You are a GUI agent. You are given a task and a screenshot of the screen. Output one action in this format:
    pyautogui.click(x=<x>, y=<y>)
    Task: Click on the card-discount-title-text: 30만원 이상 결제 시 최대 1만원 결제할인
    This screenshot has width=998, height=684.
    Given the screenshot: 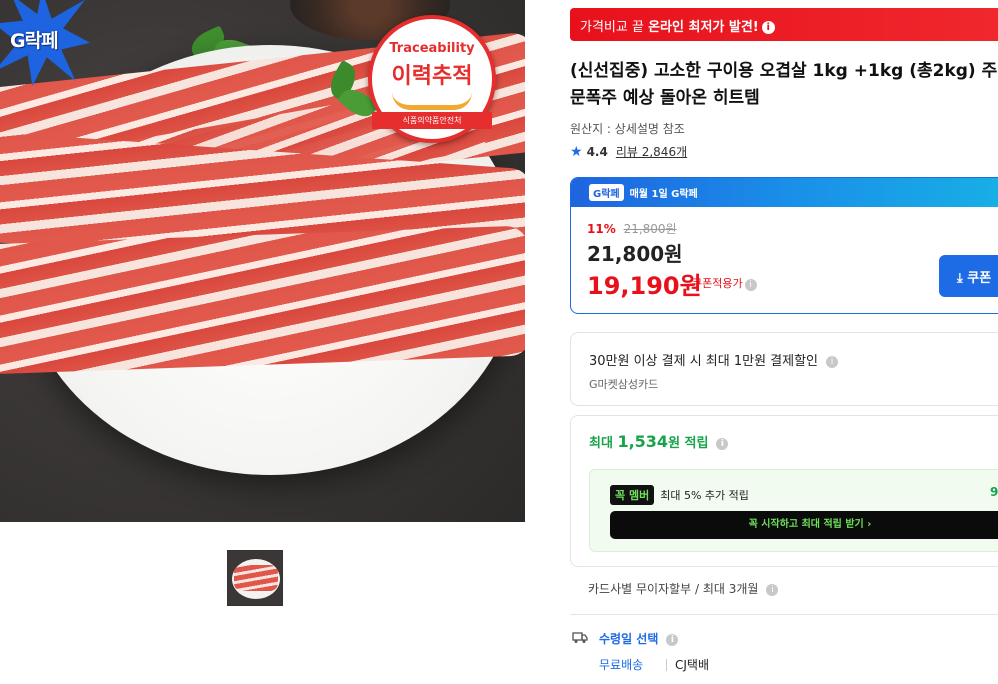 What is the action you would take?
    pyautogui.click(x=704, y=361)
    